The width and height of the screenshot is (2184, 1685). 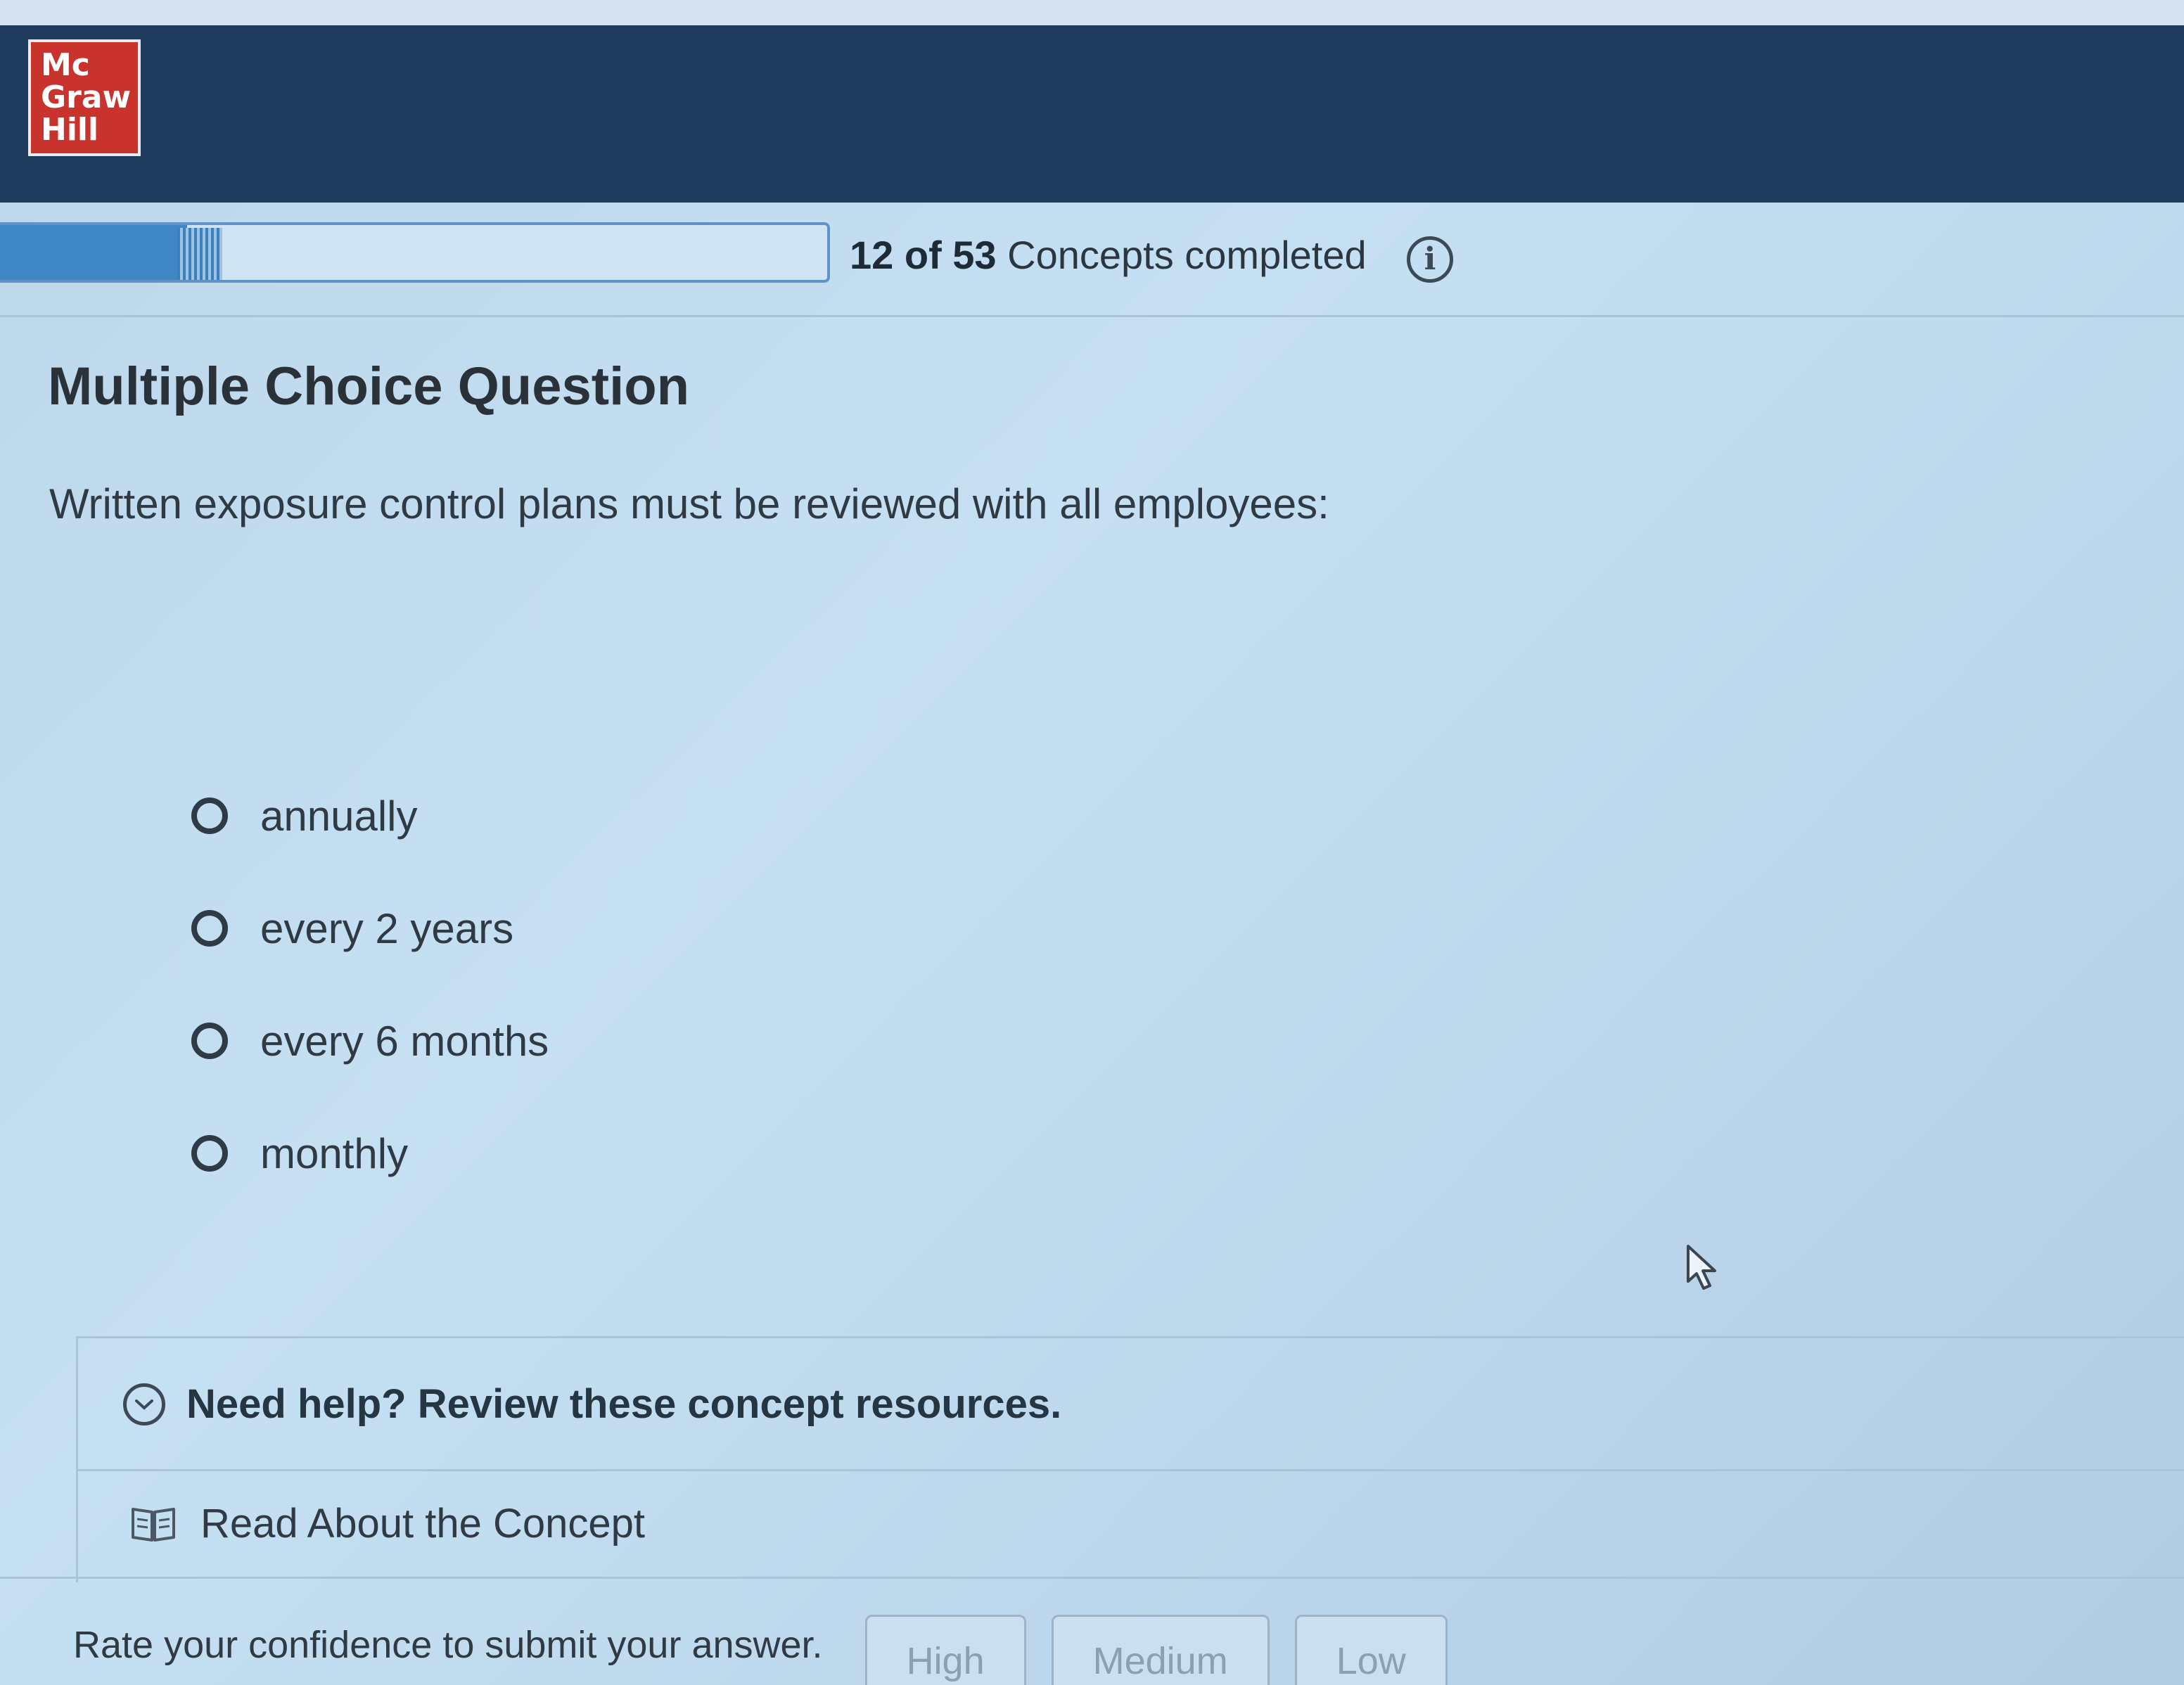 I want to click on read-about-concept-link: Read About the Concept, so click(x=387, y=1523).